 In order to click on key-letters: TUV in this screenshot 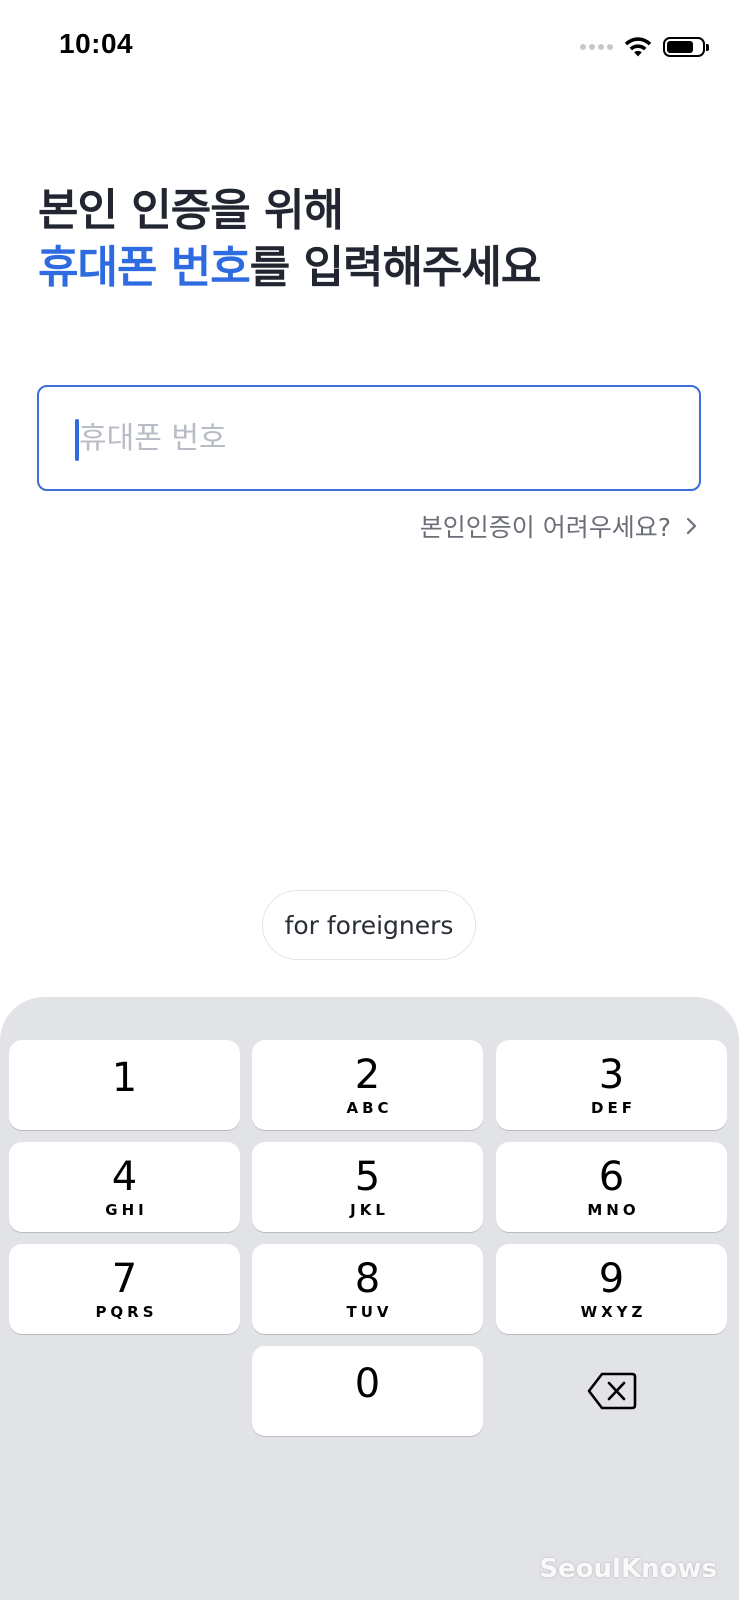, I will do `click(369, 1312)`.